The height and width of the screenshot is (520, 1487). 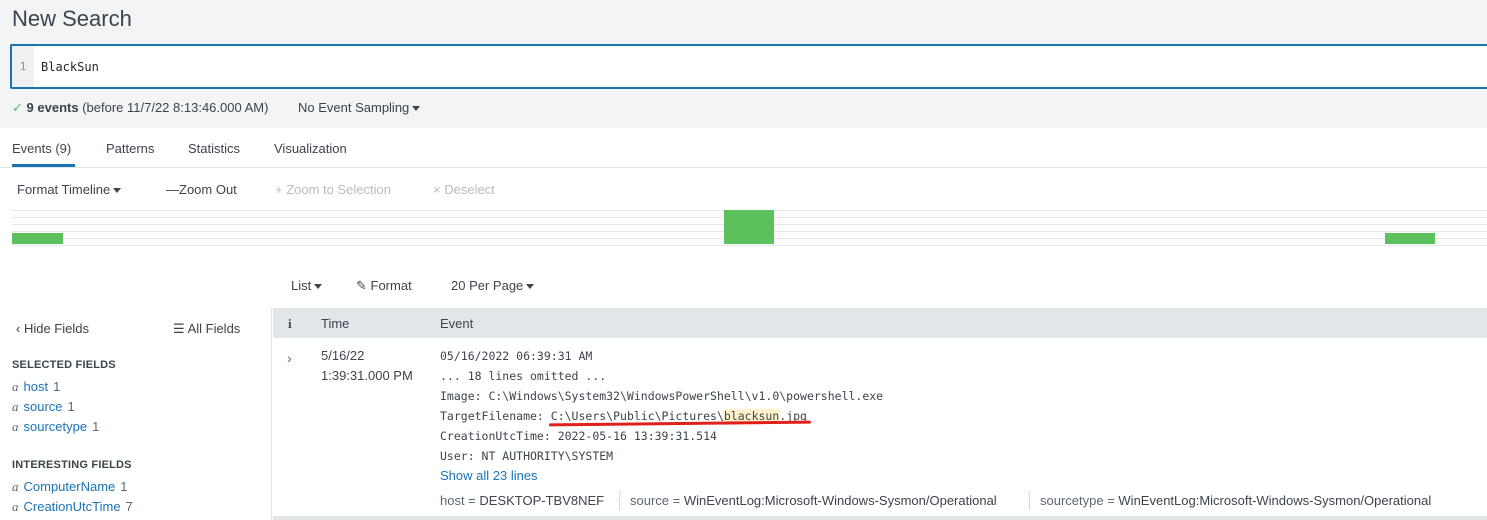 I want to click on active-tab-indicator, so click(x=43, y=165).